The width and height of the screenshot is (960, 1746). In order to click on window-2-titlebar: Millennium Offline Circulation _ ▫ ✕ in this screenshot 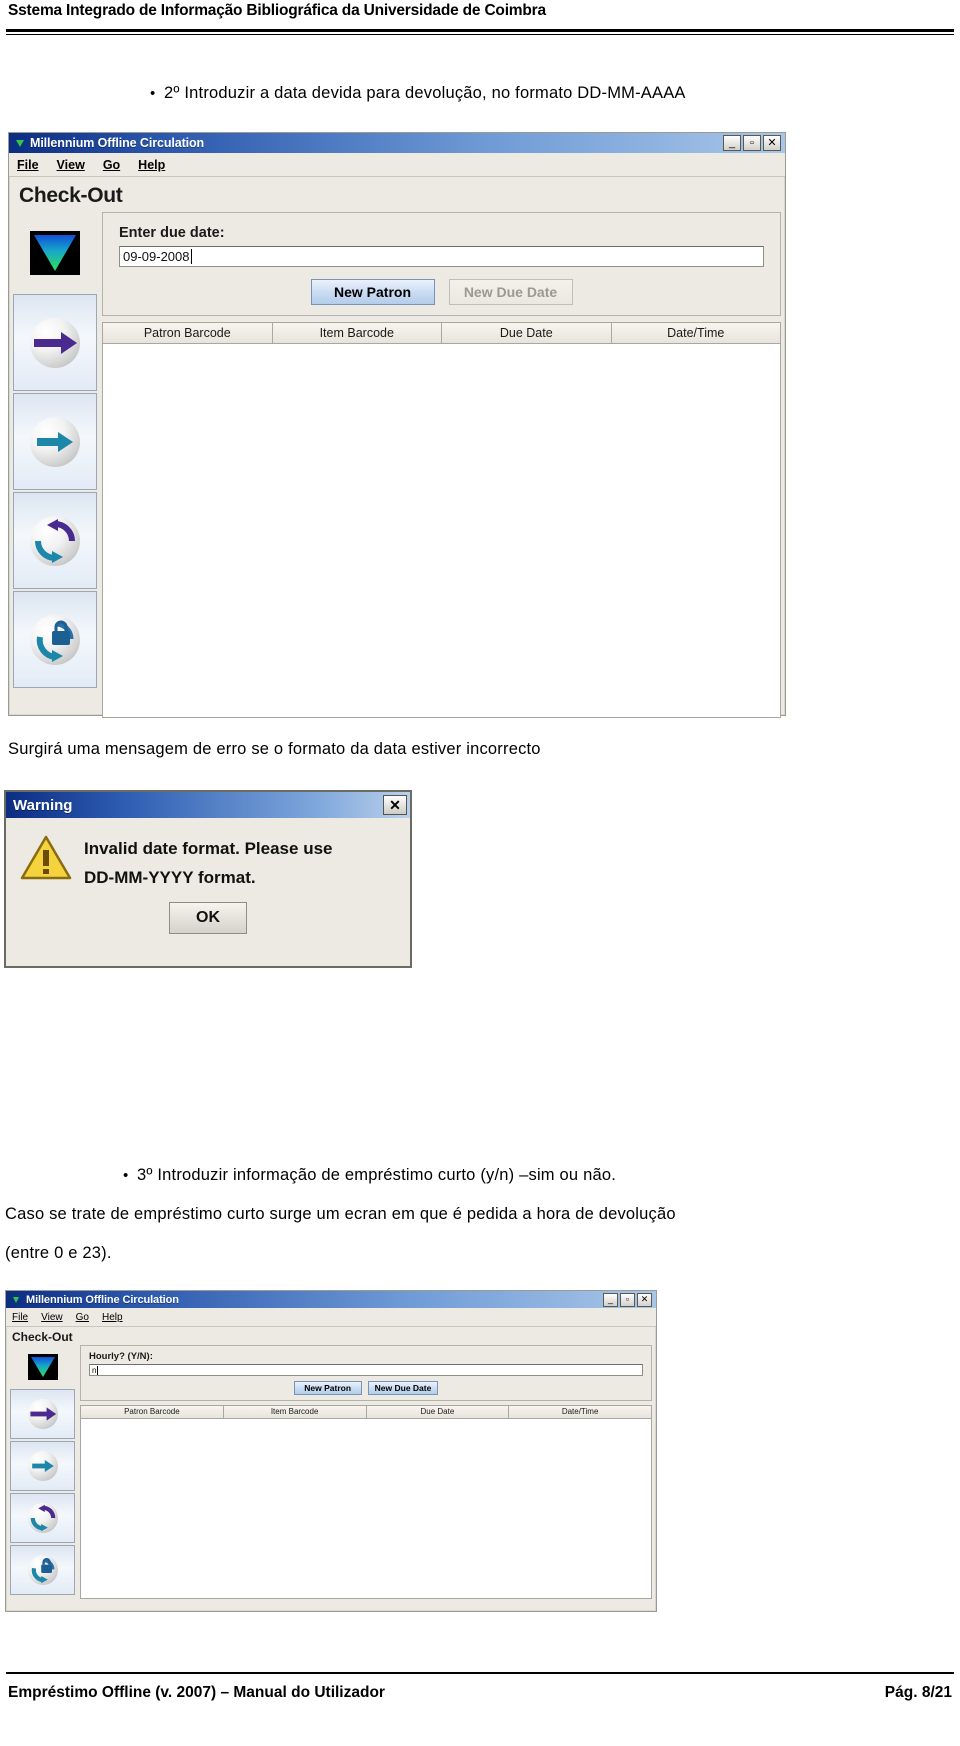, I will do `click(331, 1299)`.